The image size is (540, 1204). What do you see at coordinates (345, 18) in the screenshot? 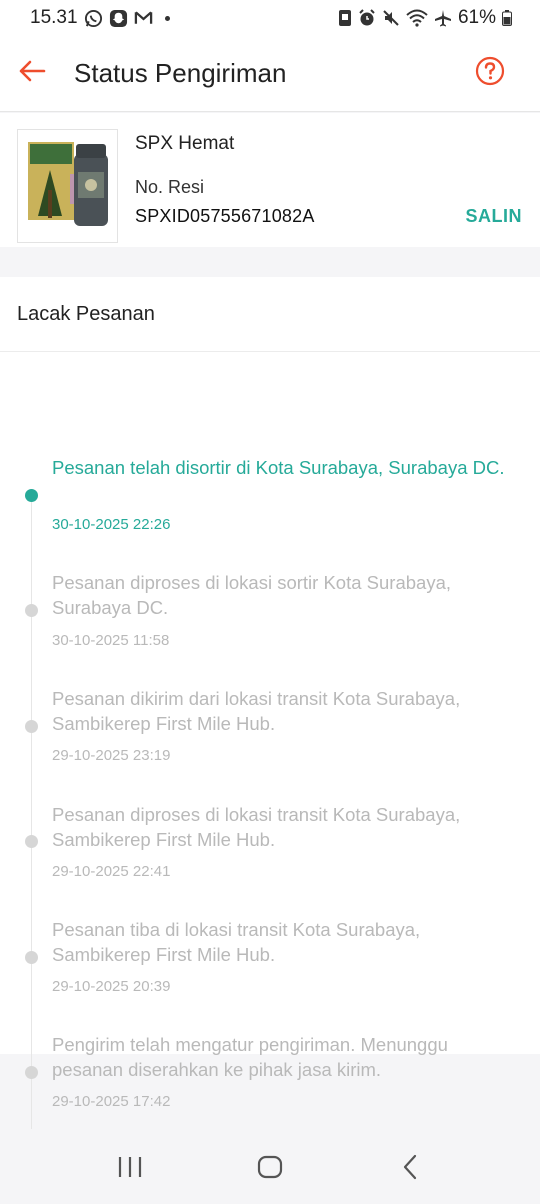
I see `storage-icon` at bounding box center [345, 18].